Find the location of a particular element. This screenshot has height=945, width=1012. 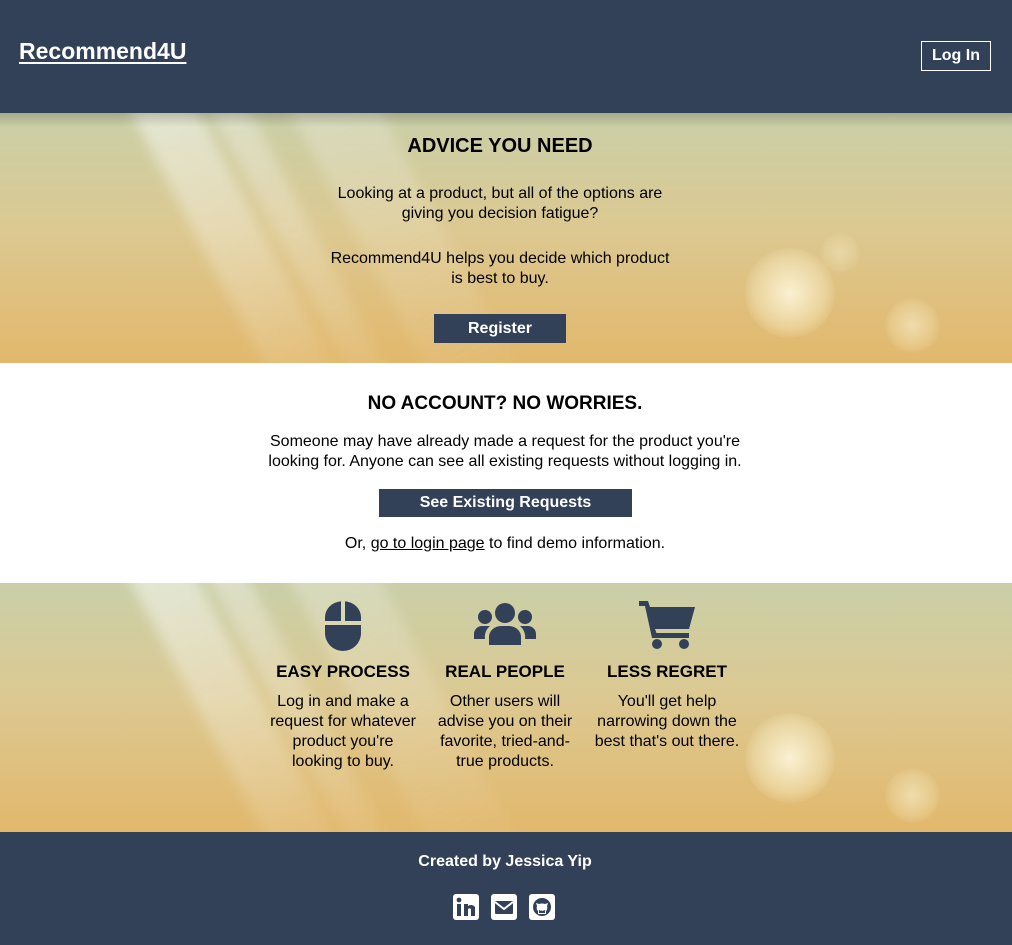

feature-title: EASY PROCESS is located at coordinates (343, 671).